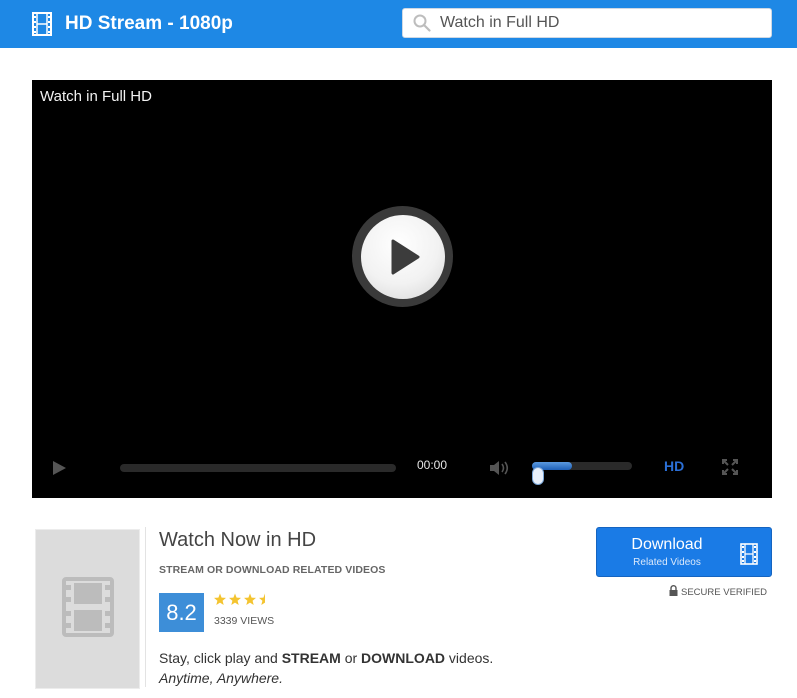  I want to click on video-subtitle: STREAM OR DOWNLOAD RELATED VIDEOS, so click(272, 570).